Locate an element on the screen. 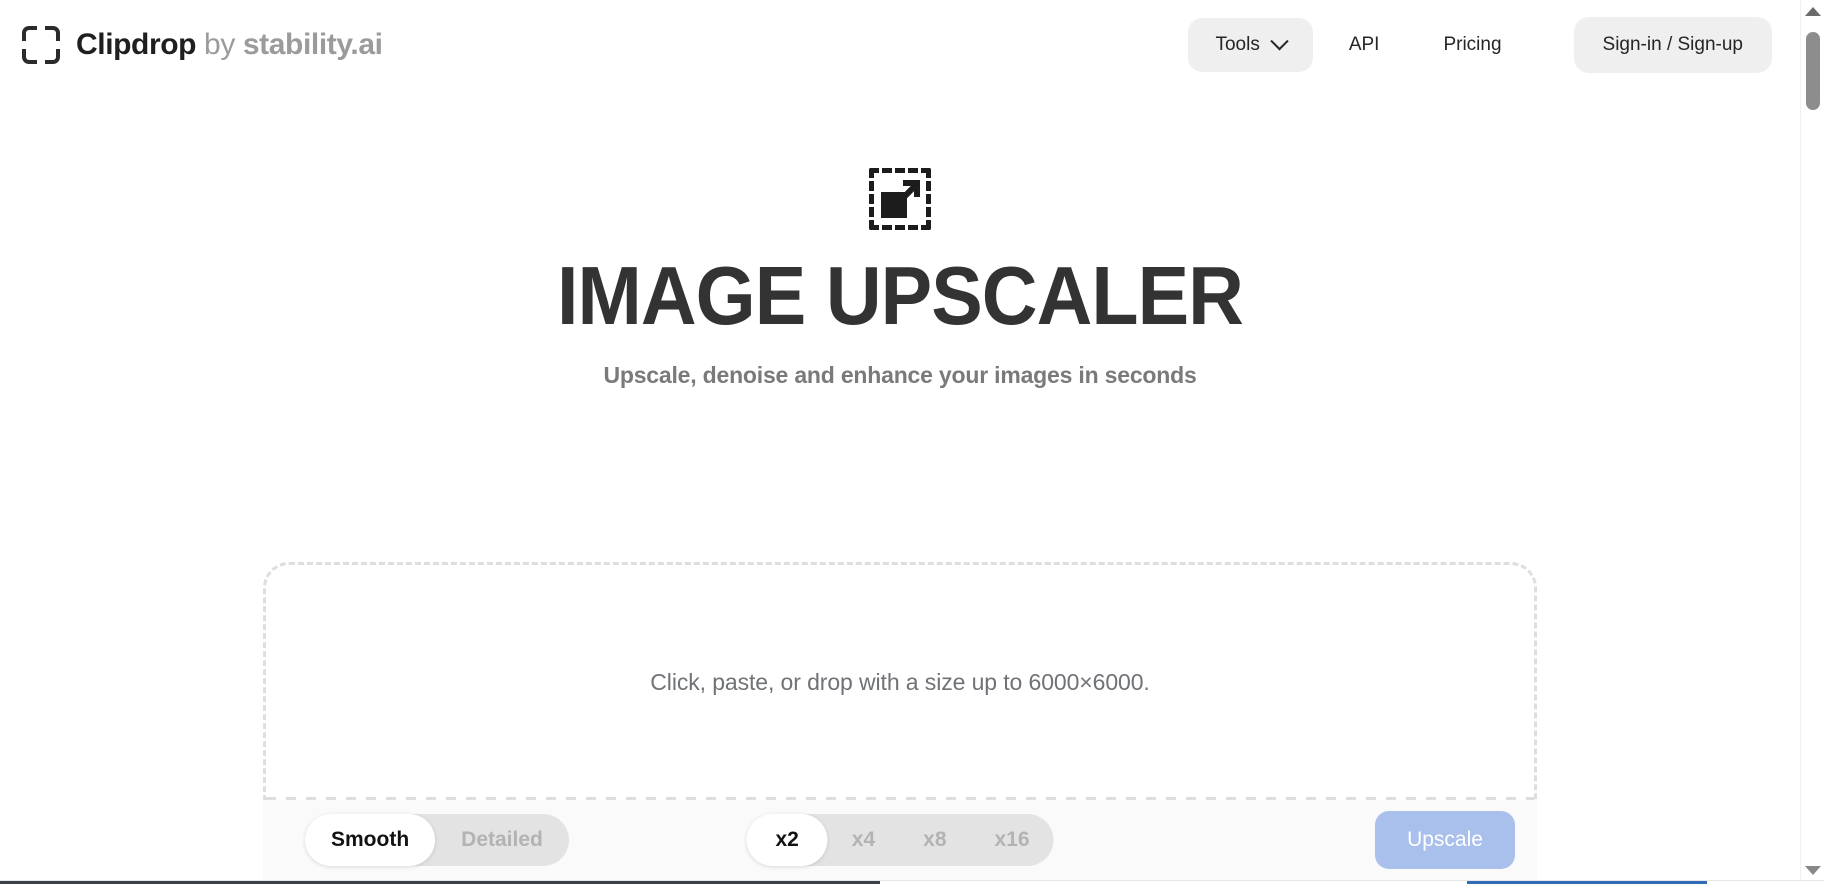  brand-wordmark: Clipdrop by stability.ai is located at coordinates (229, 45).